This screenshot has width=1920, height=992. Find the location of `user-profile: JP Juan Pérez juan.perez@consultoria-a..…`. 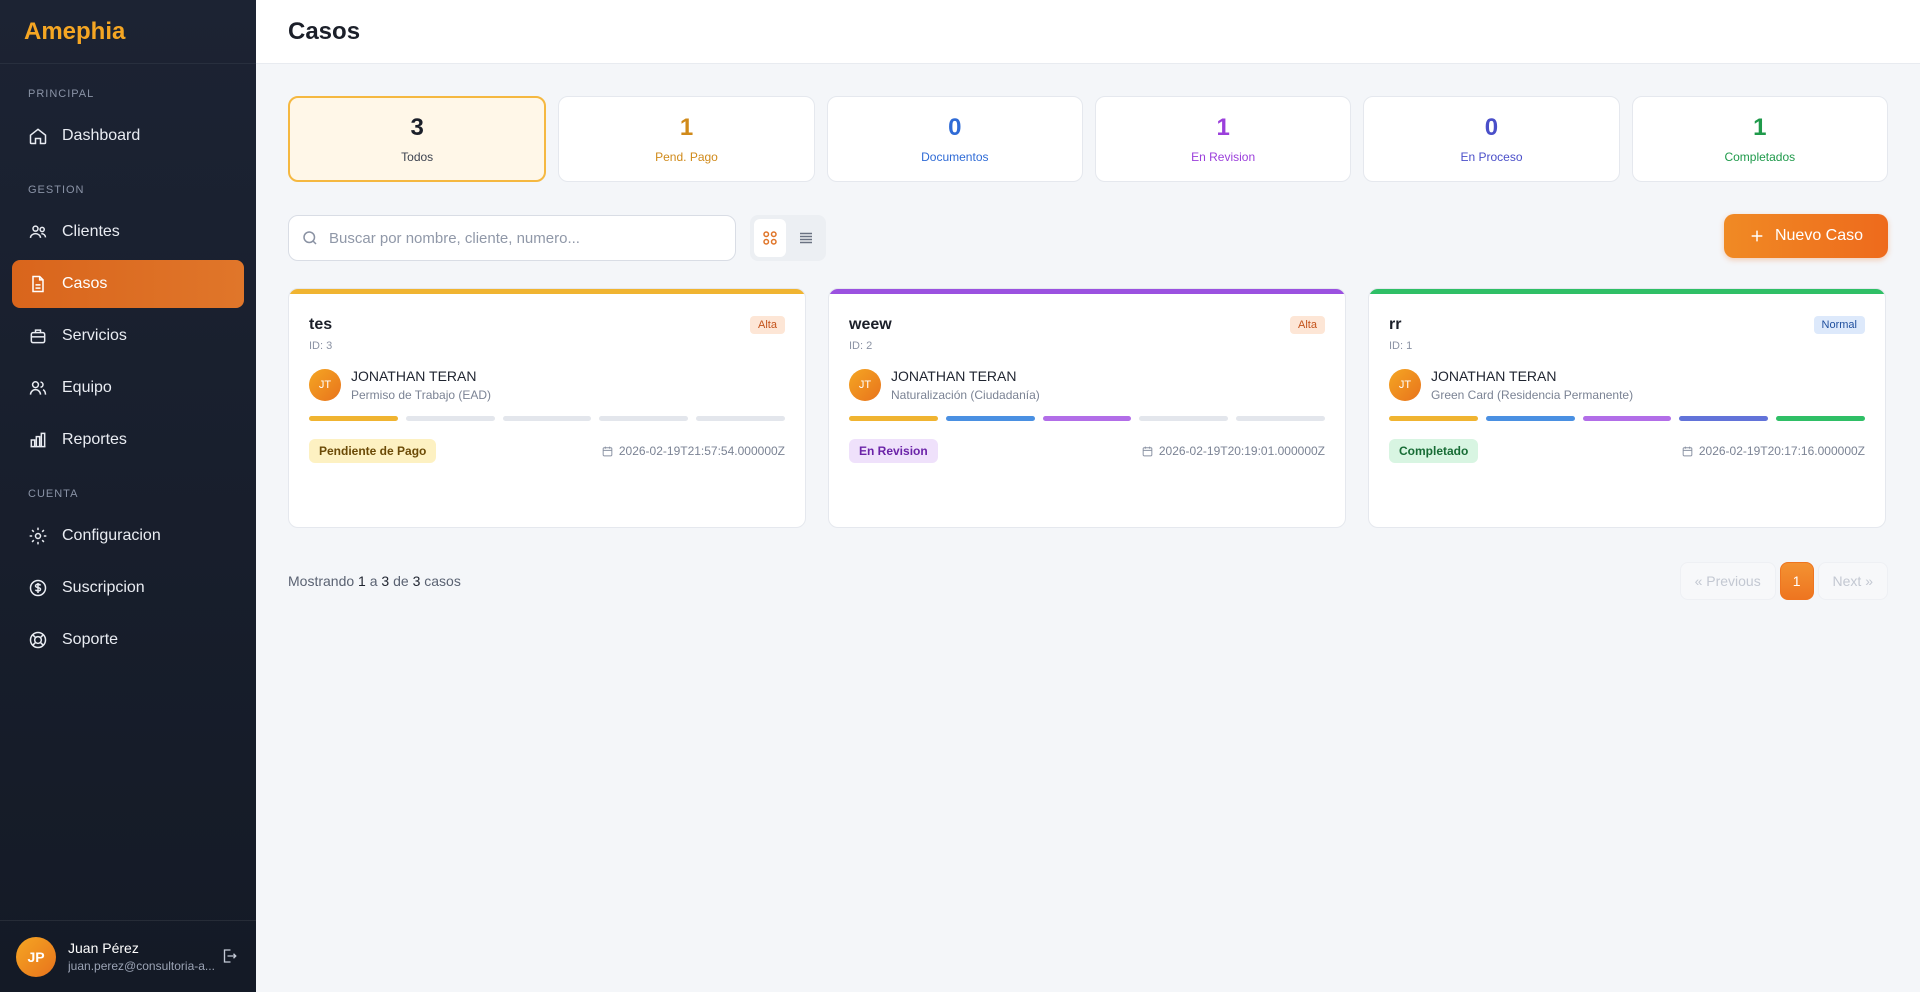

user-profile: JP Juan Pérez juan.perez@consultoria-a..… is located at coordinates (128, 956).